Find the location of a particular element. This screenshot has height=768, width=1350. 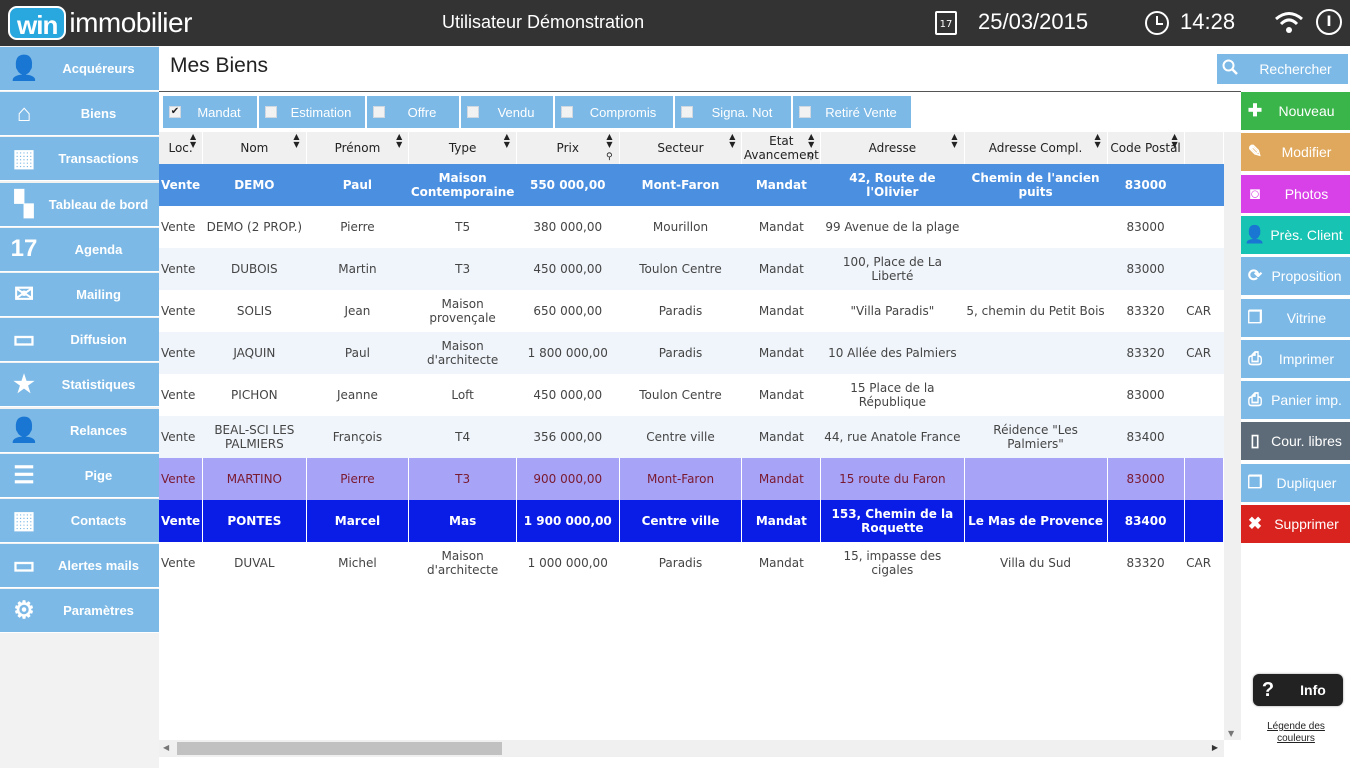

page-title: Mes Biens is located at coordinates (219, 65).